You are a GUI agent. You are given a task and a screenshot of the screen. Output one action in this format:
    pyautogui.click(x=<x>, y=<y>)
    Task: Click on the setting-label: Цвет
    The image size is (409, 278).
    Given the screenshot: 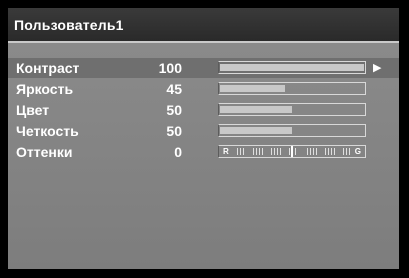 What is the action you would take?
    pyautogui.click(x=33, y=110)
    